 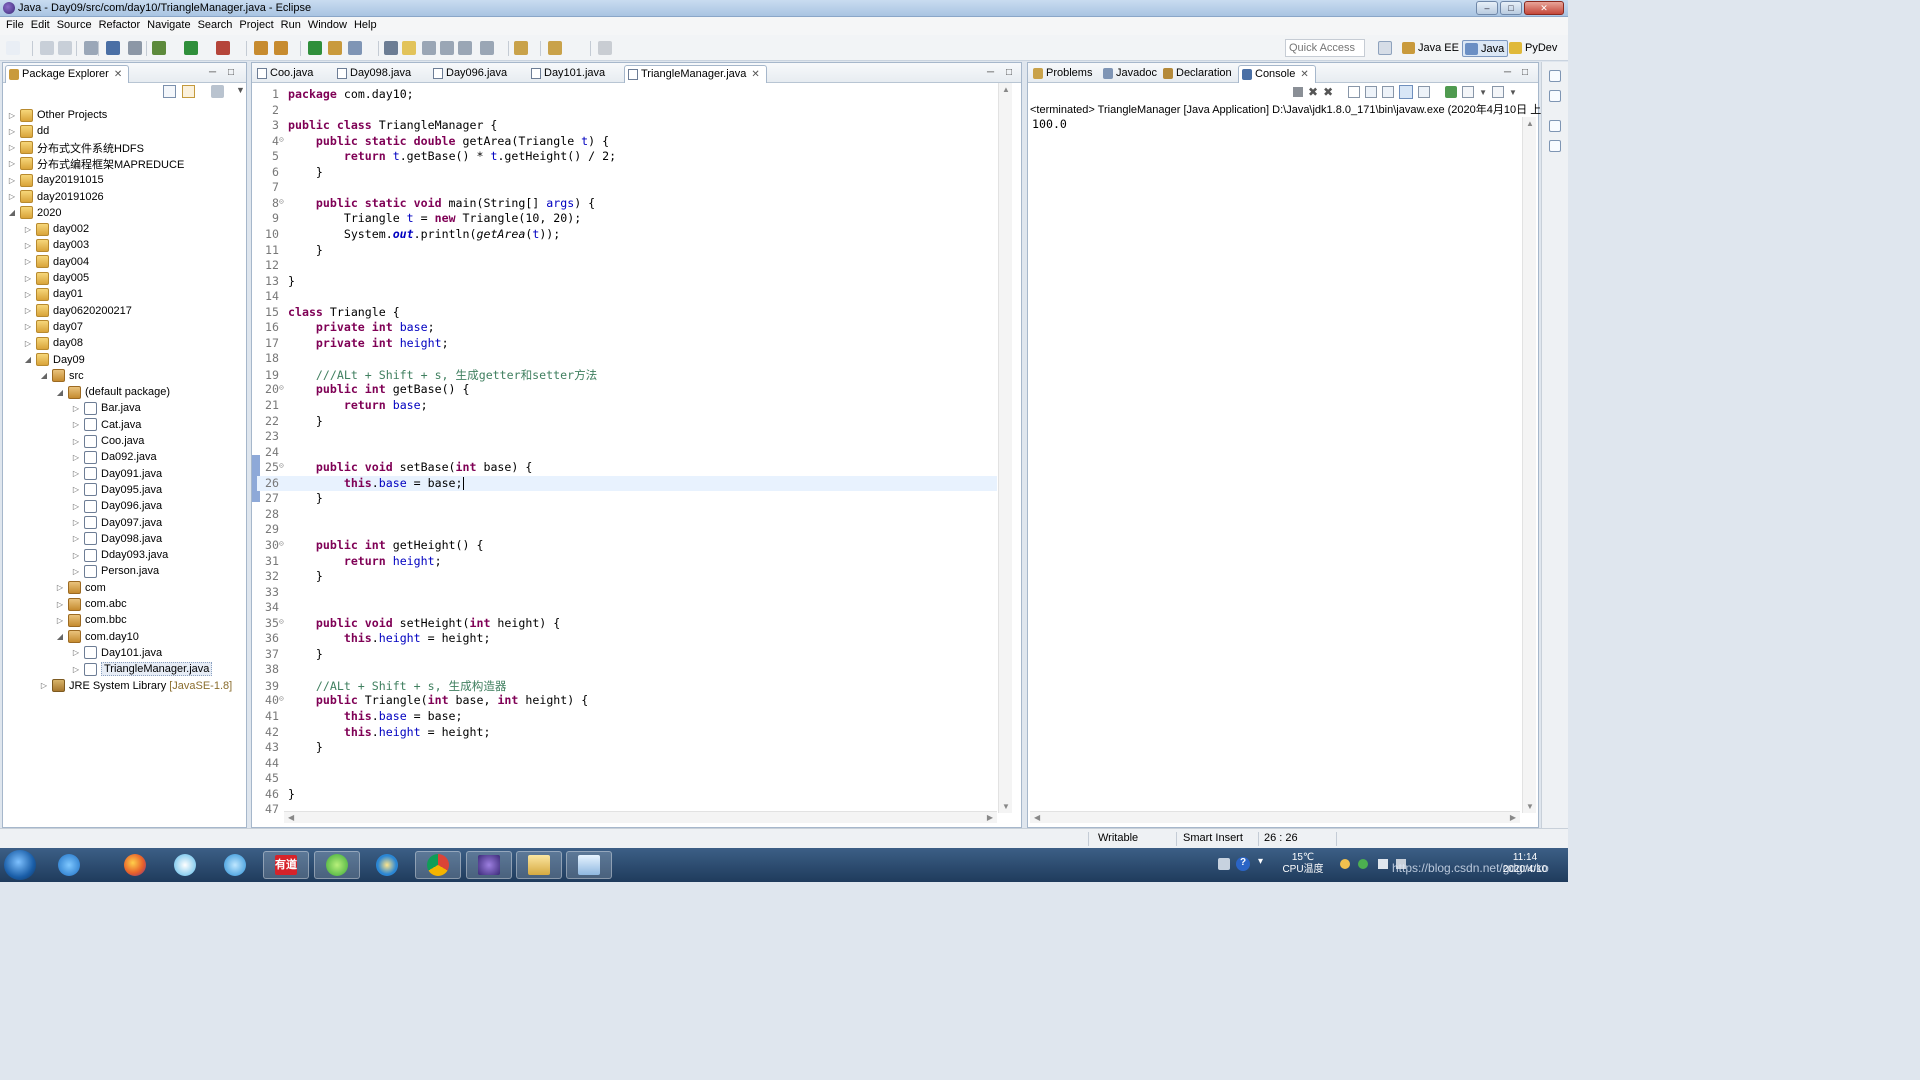 What do you see at coordinates (1354, 92) in the screenshot?
I see `clear-console-icon` at bounding box center [1354, 92].